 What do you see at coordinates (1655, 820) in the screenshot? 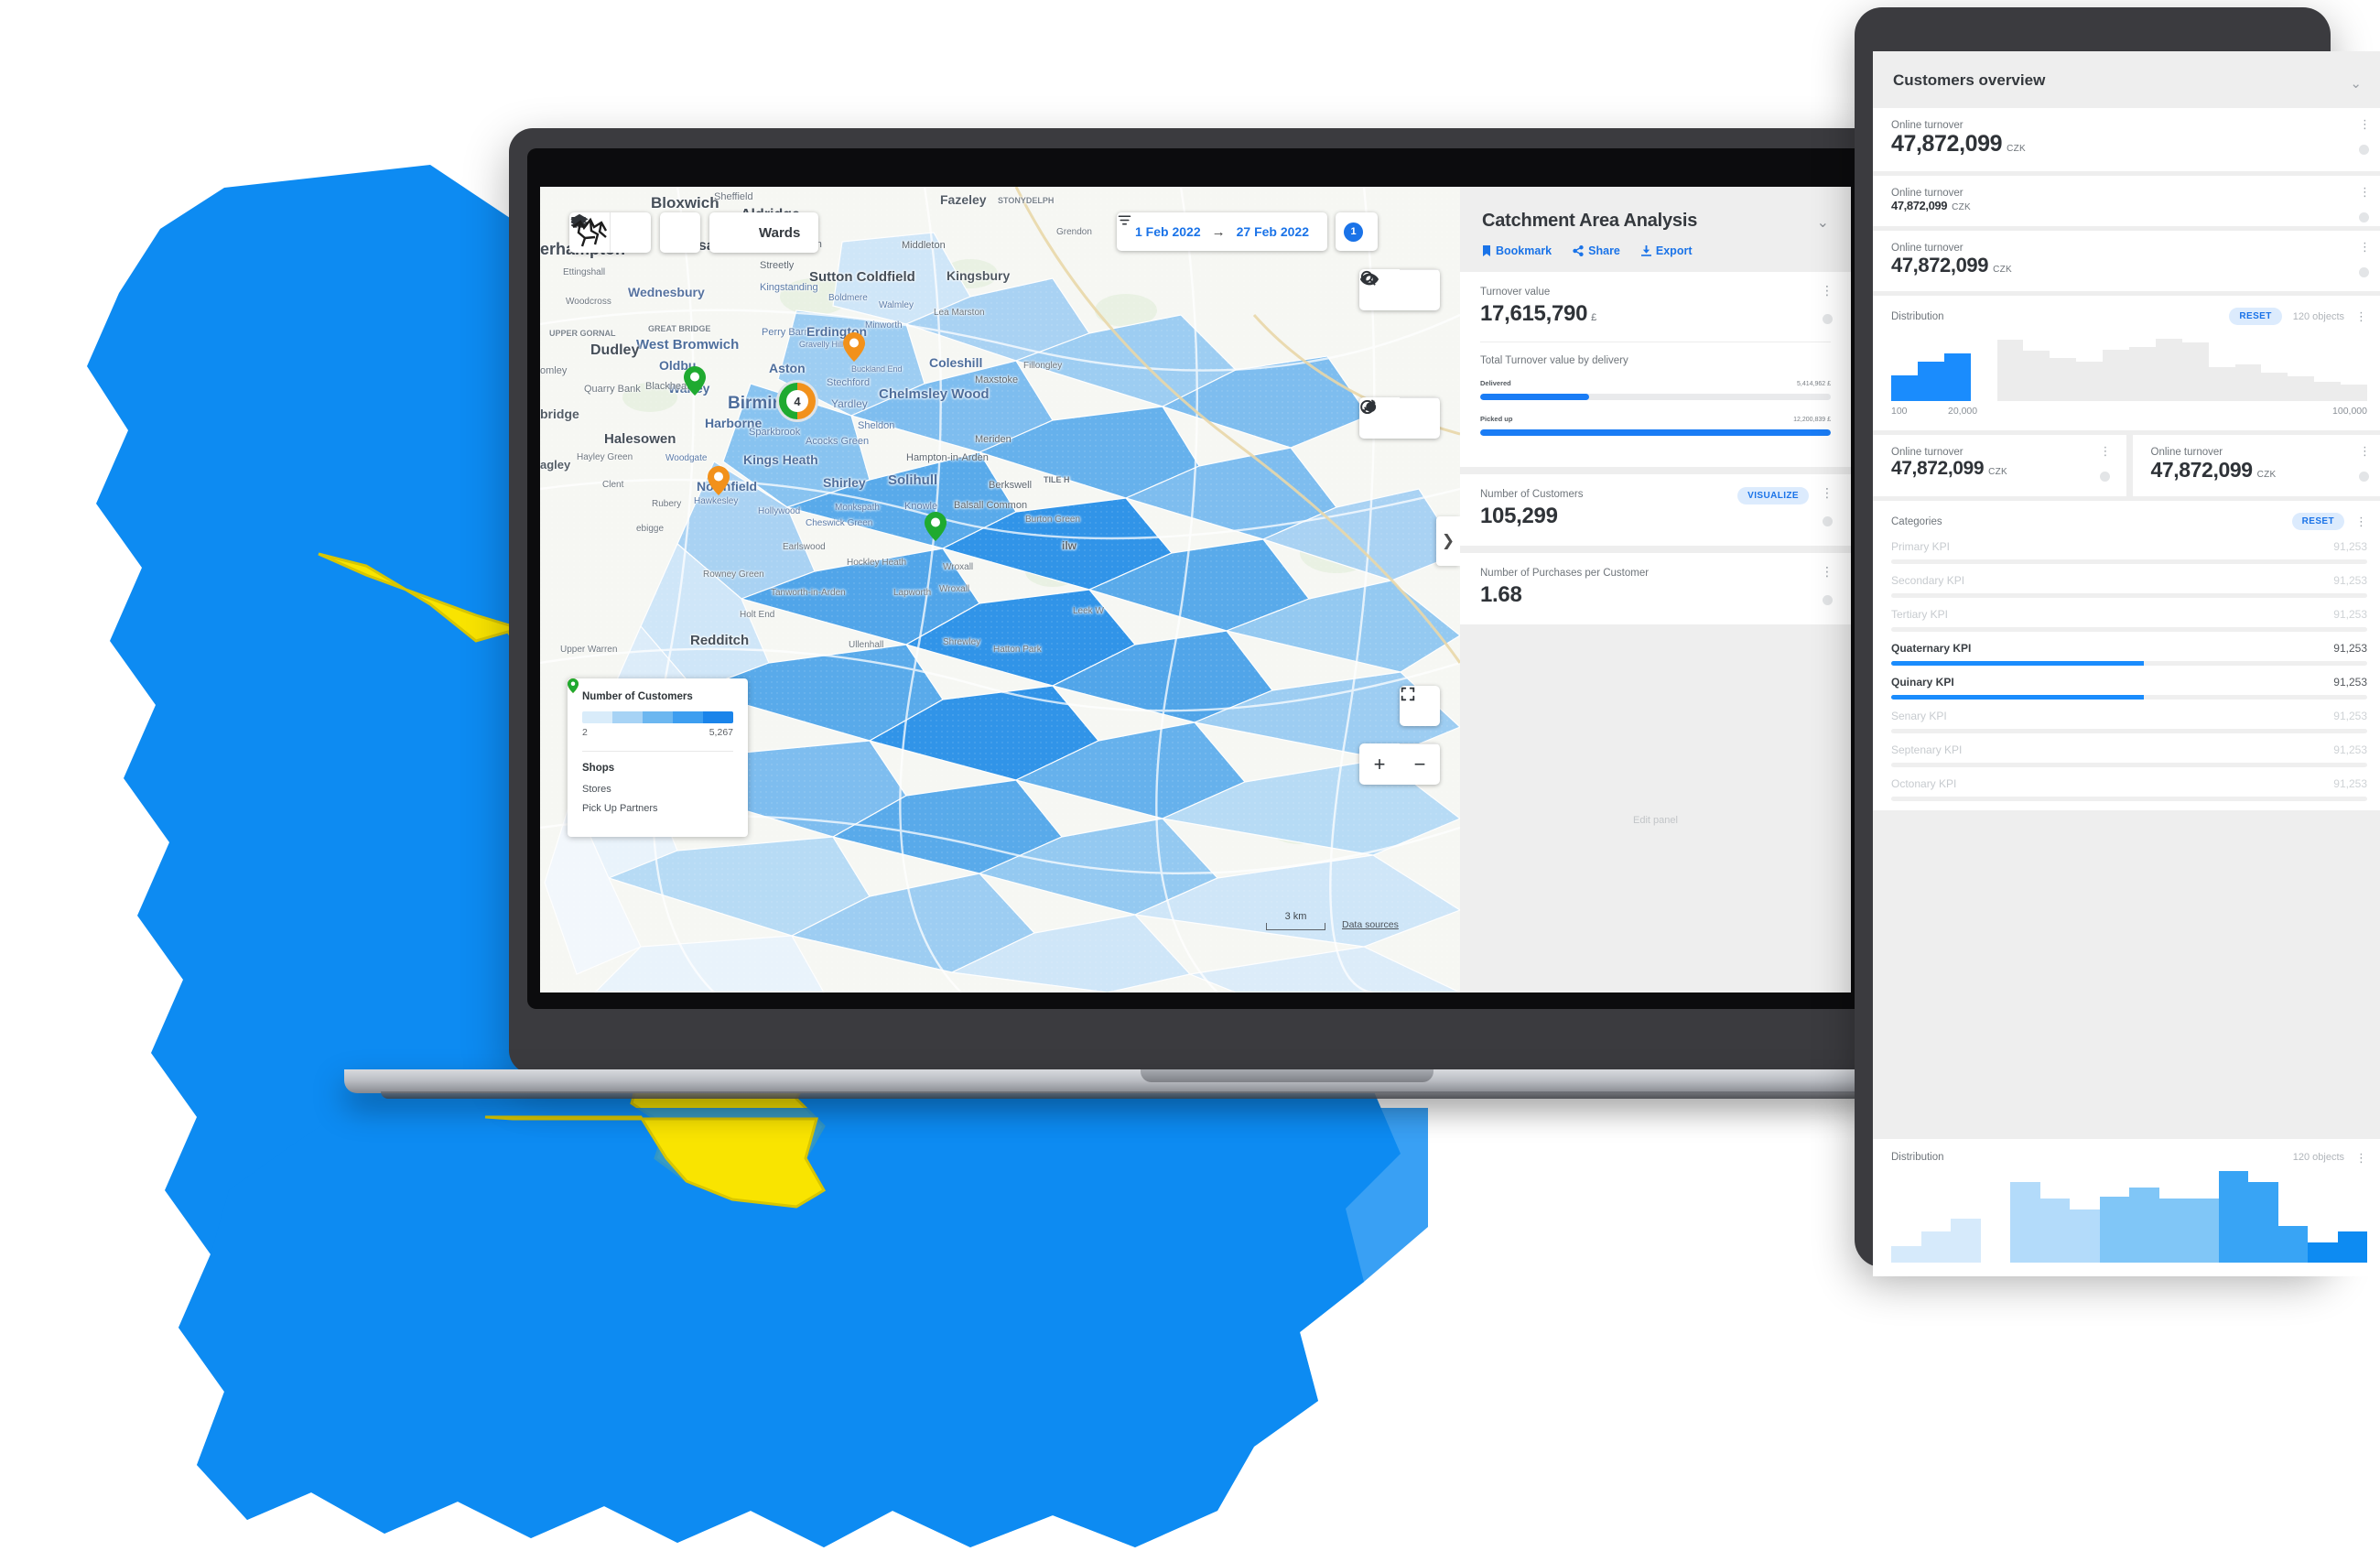
I see `edit-panel-link: Edit panel` at bounding box center [1655, 820].